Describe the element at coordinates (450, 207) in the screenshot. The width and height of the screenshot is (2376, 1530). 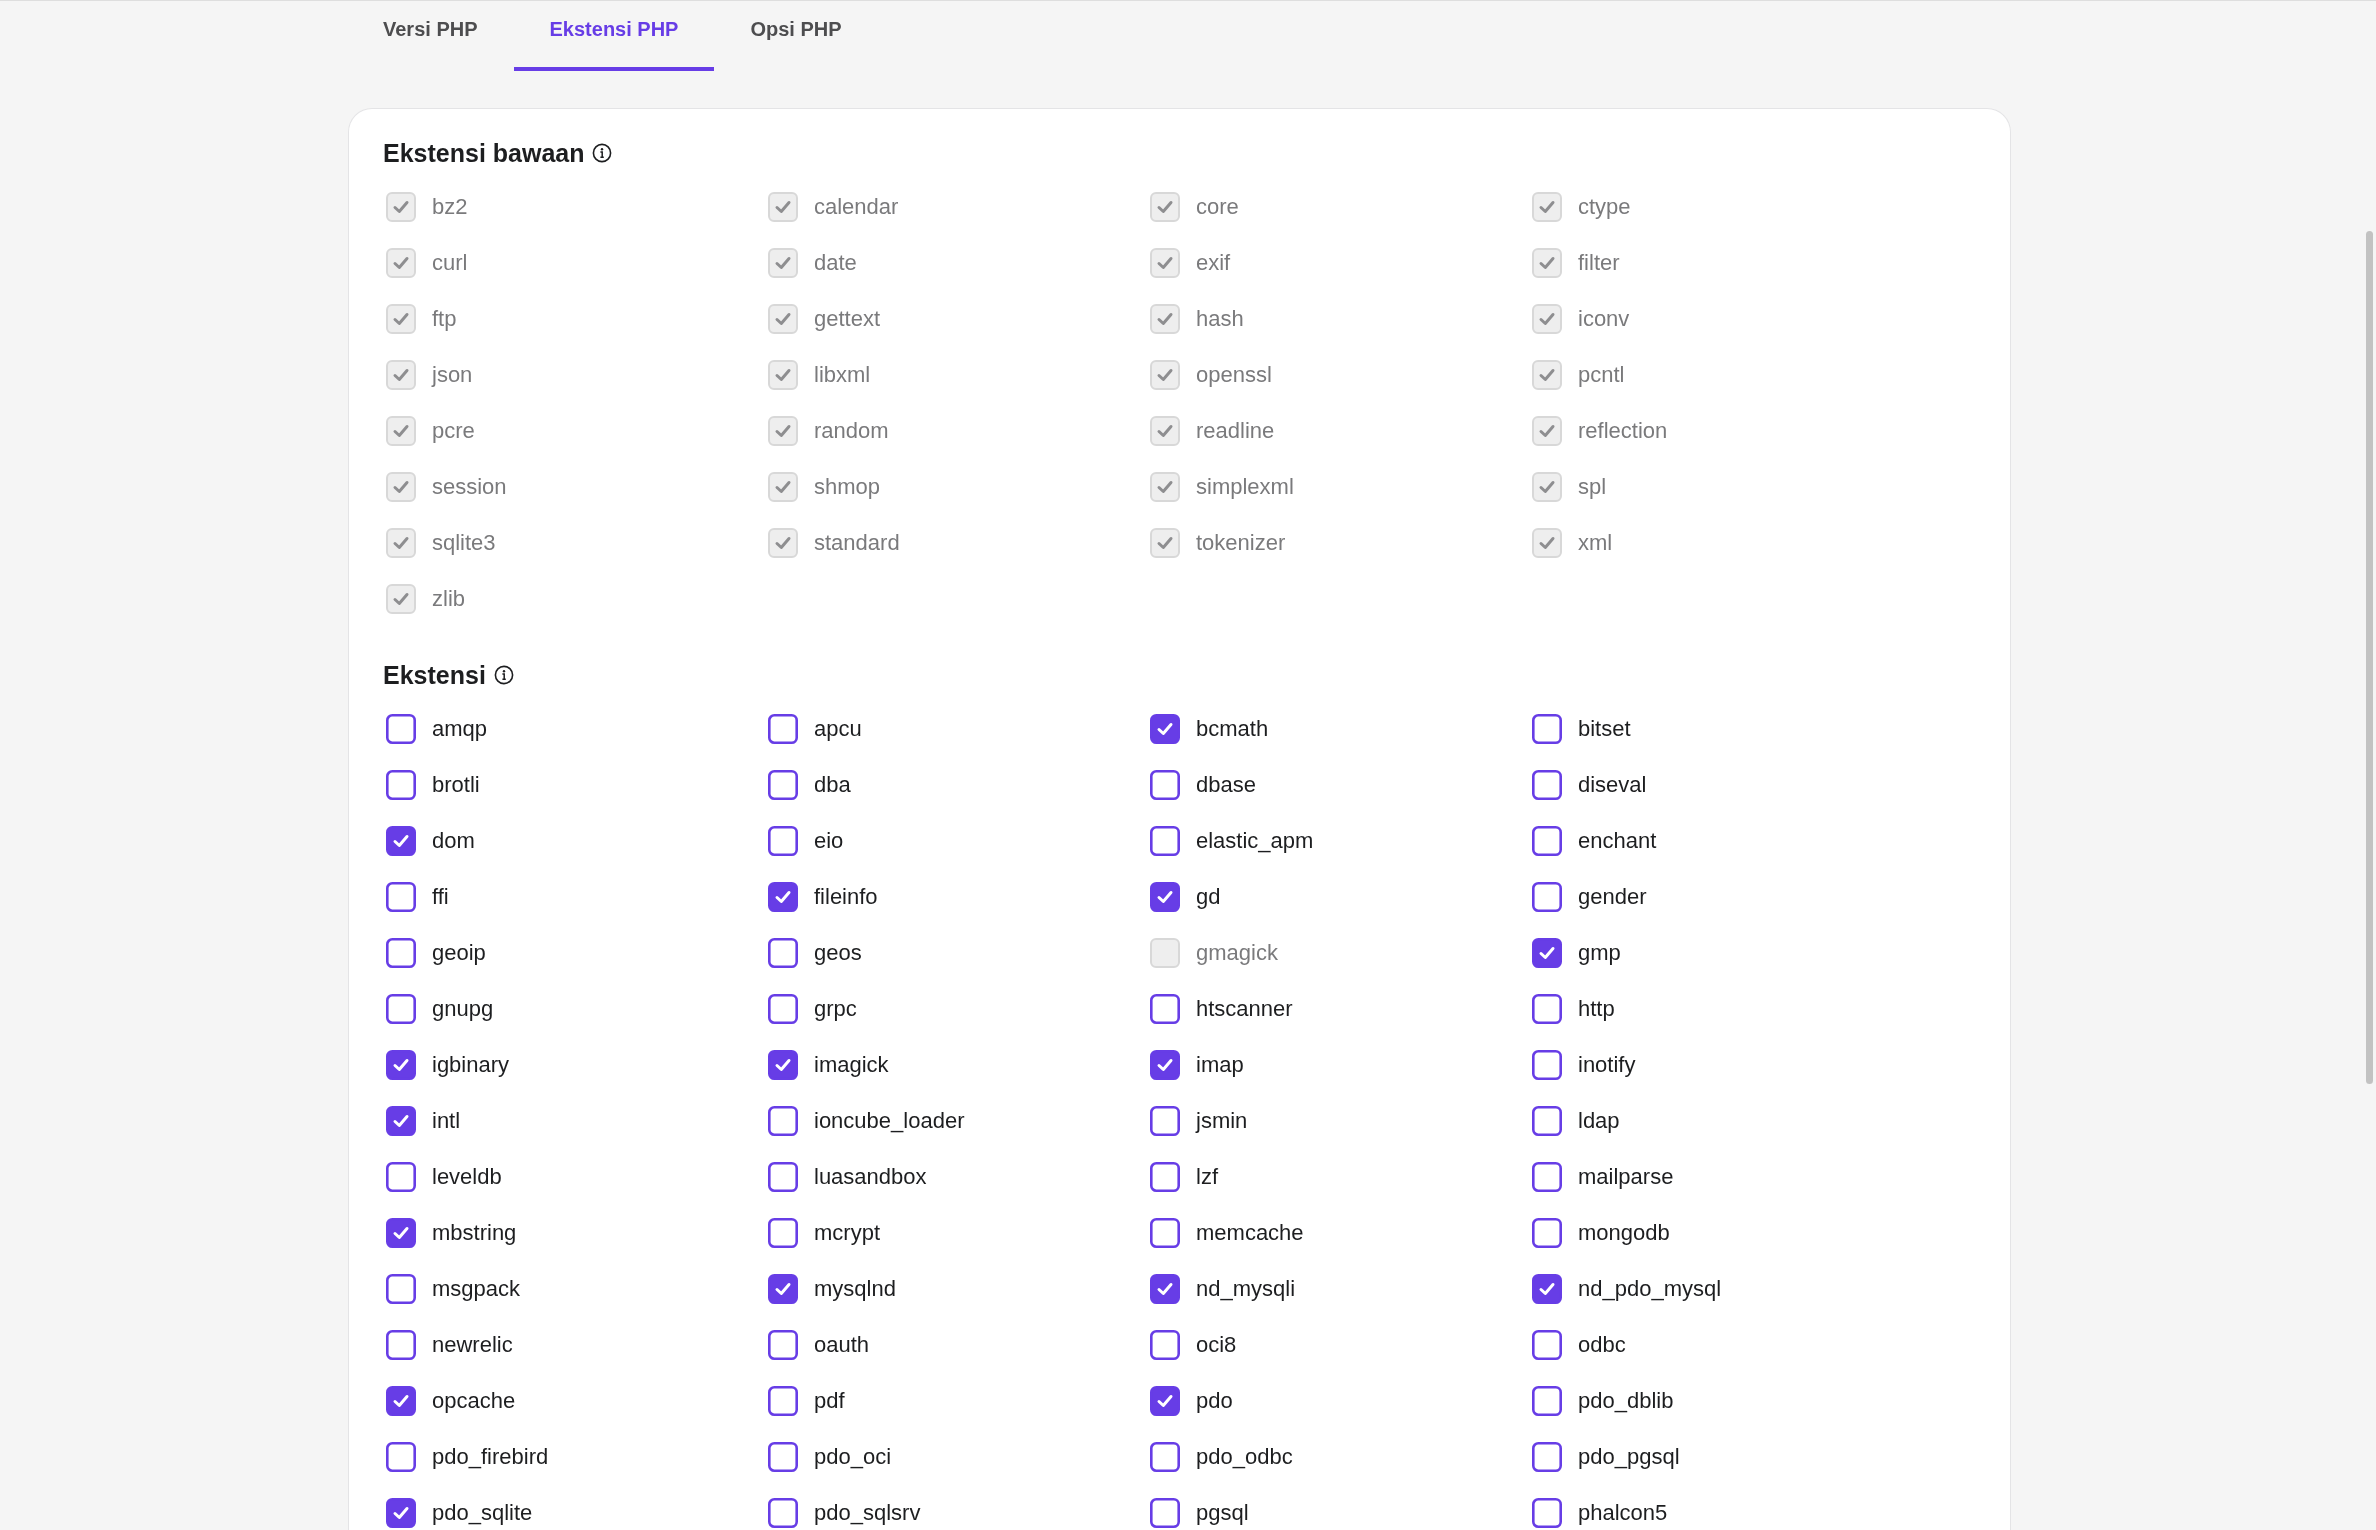
I see `extension-label: bz2` at that location.